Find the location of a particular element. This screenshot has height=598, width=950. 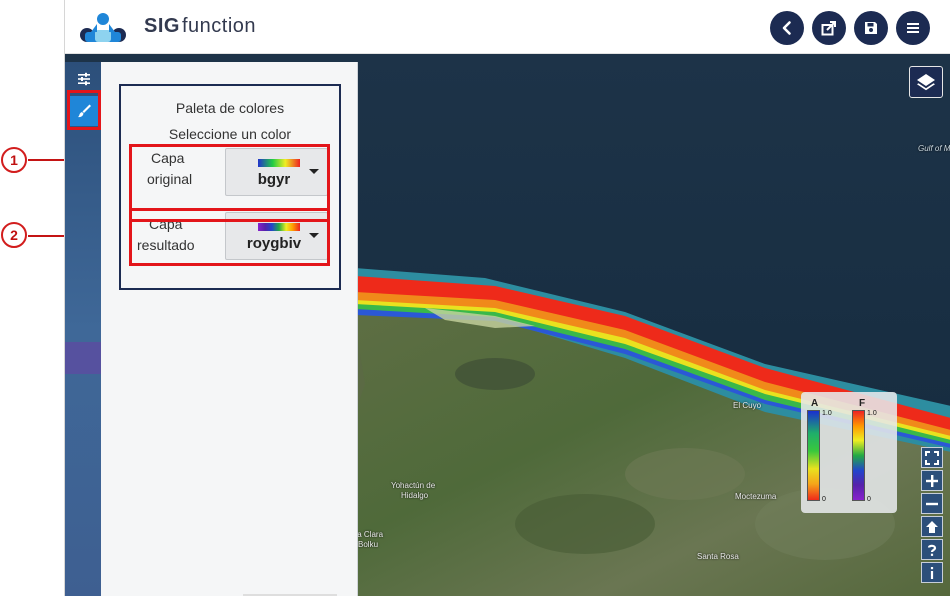

zoom-out-button is located at coordinates (932, 503).